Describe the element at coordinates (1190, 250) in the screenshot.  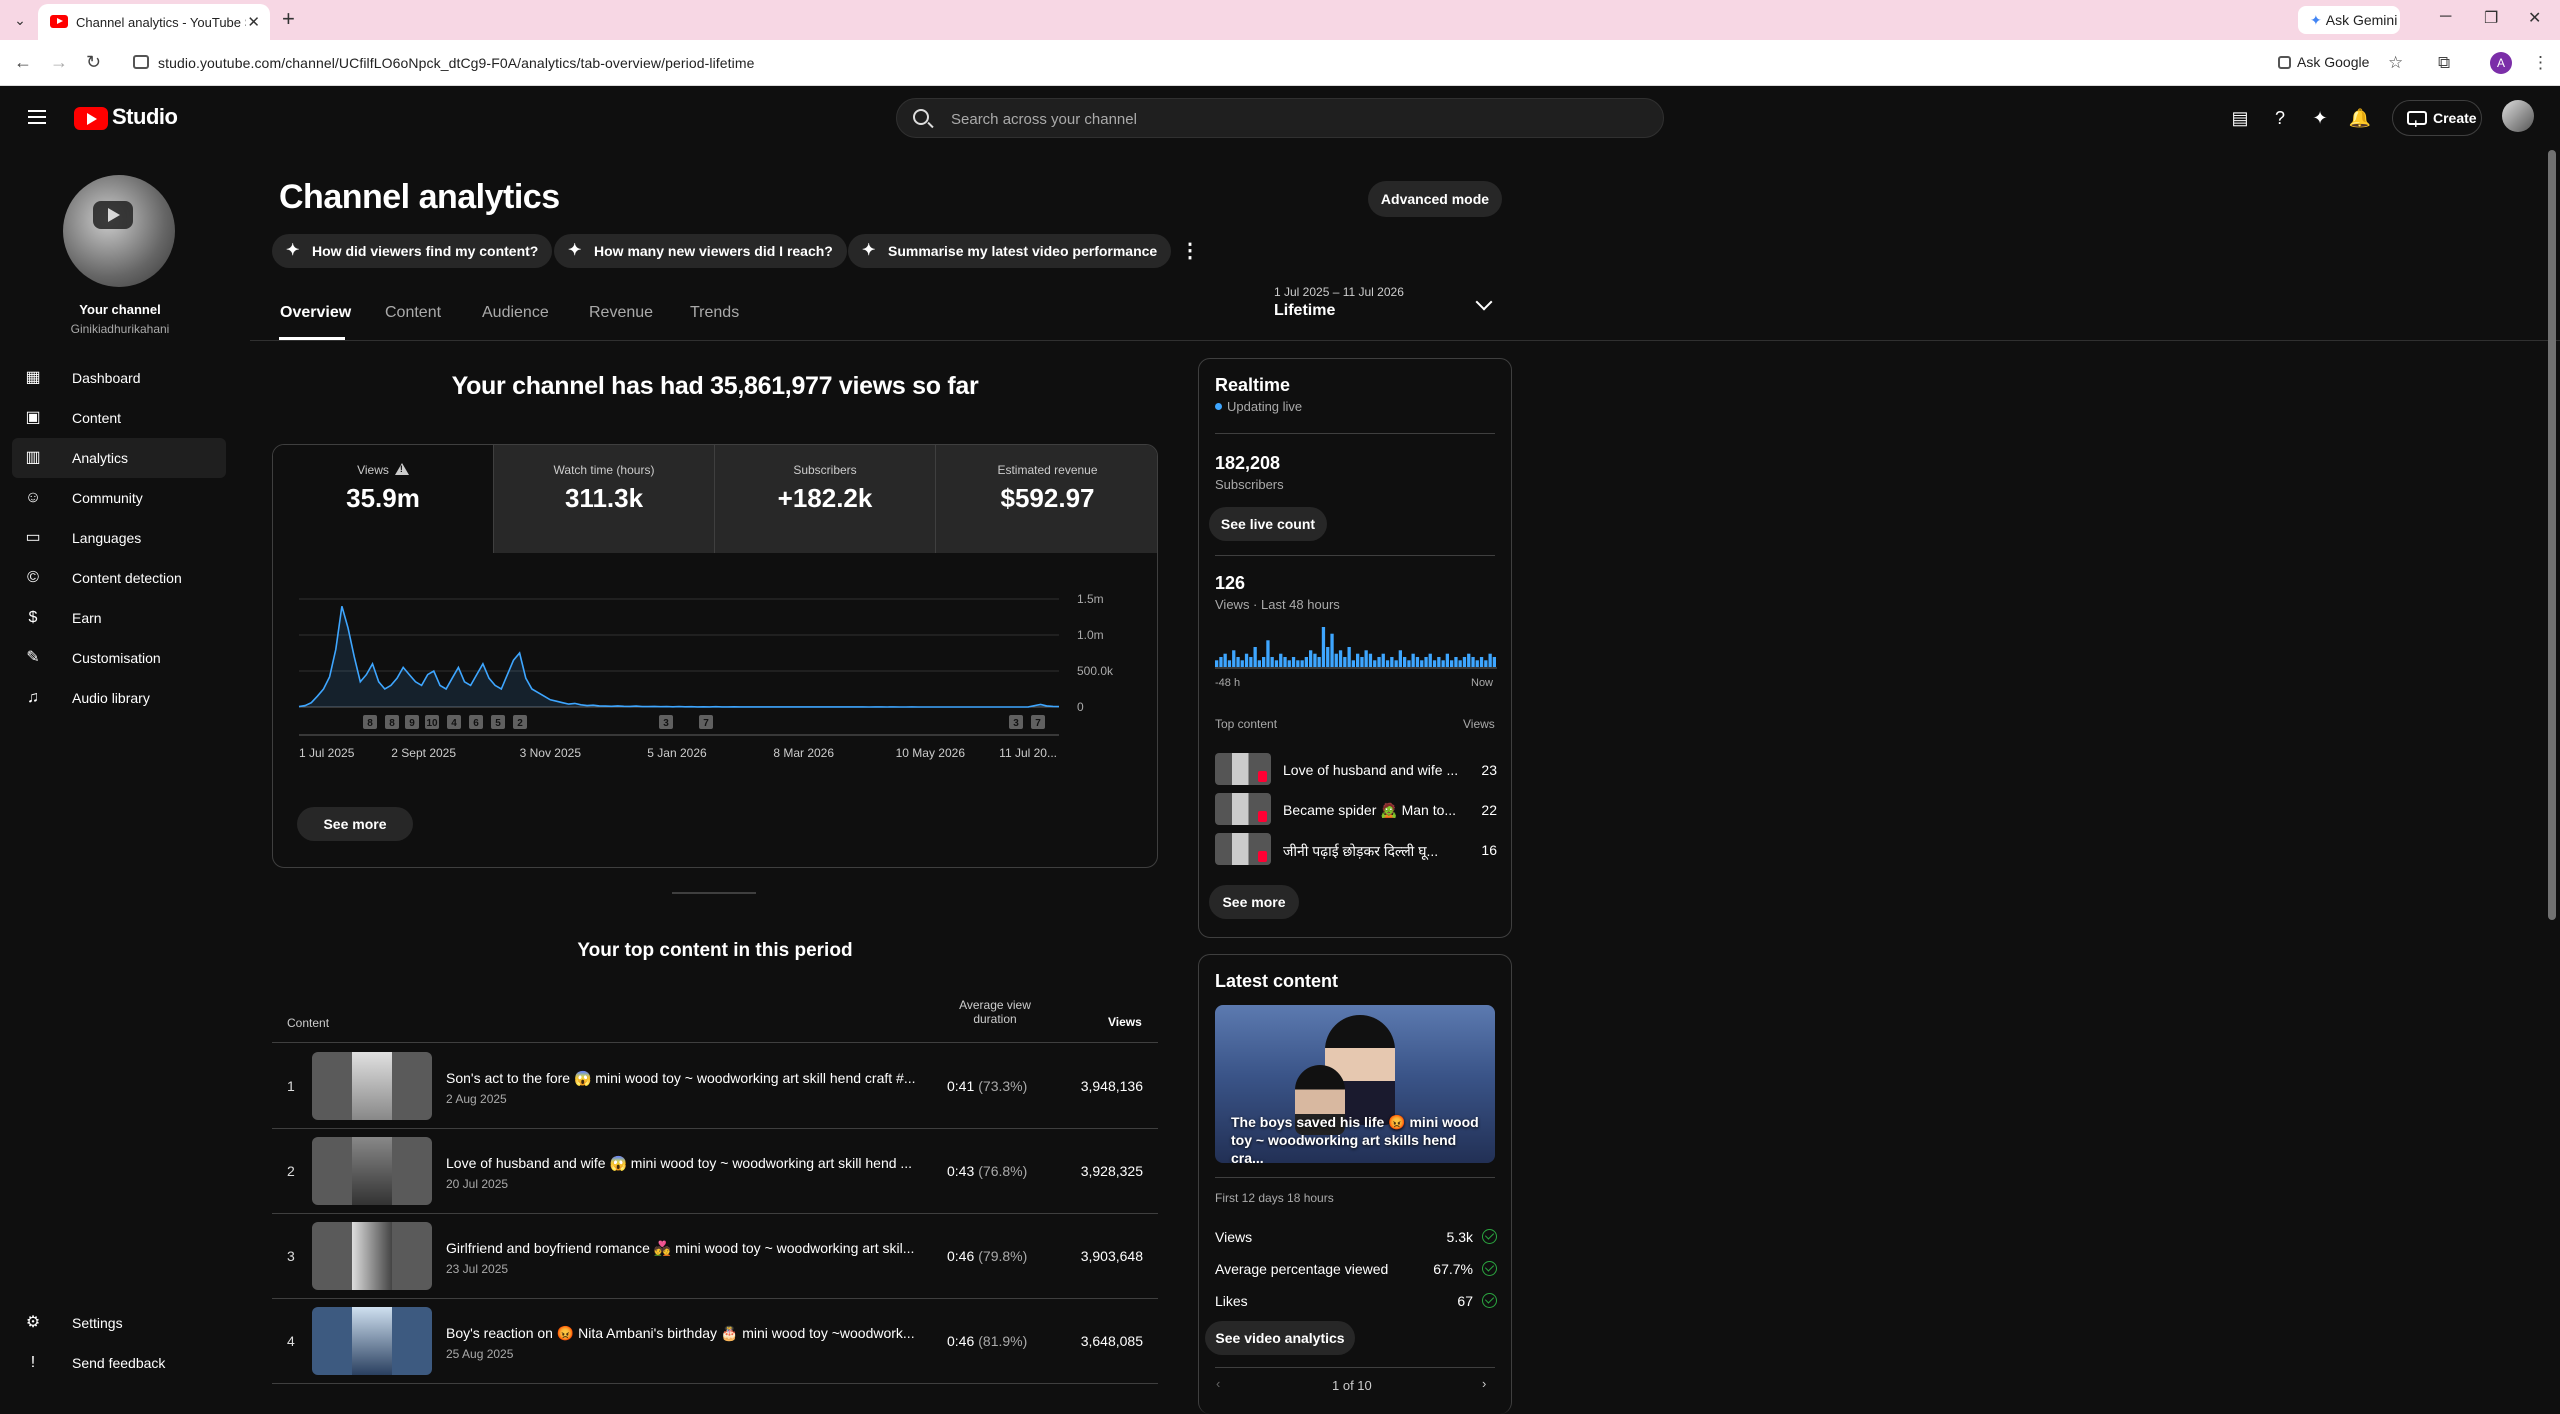
I see `more-options-icon: ⋮` at that location.